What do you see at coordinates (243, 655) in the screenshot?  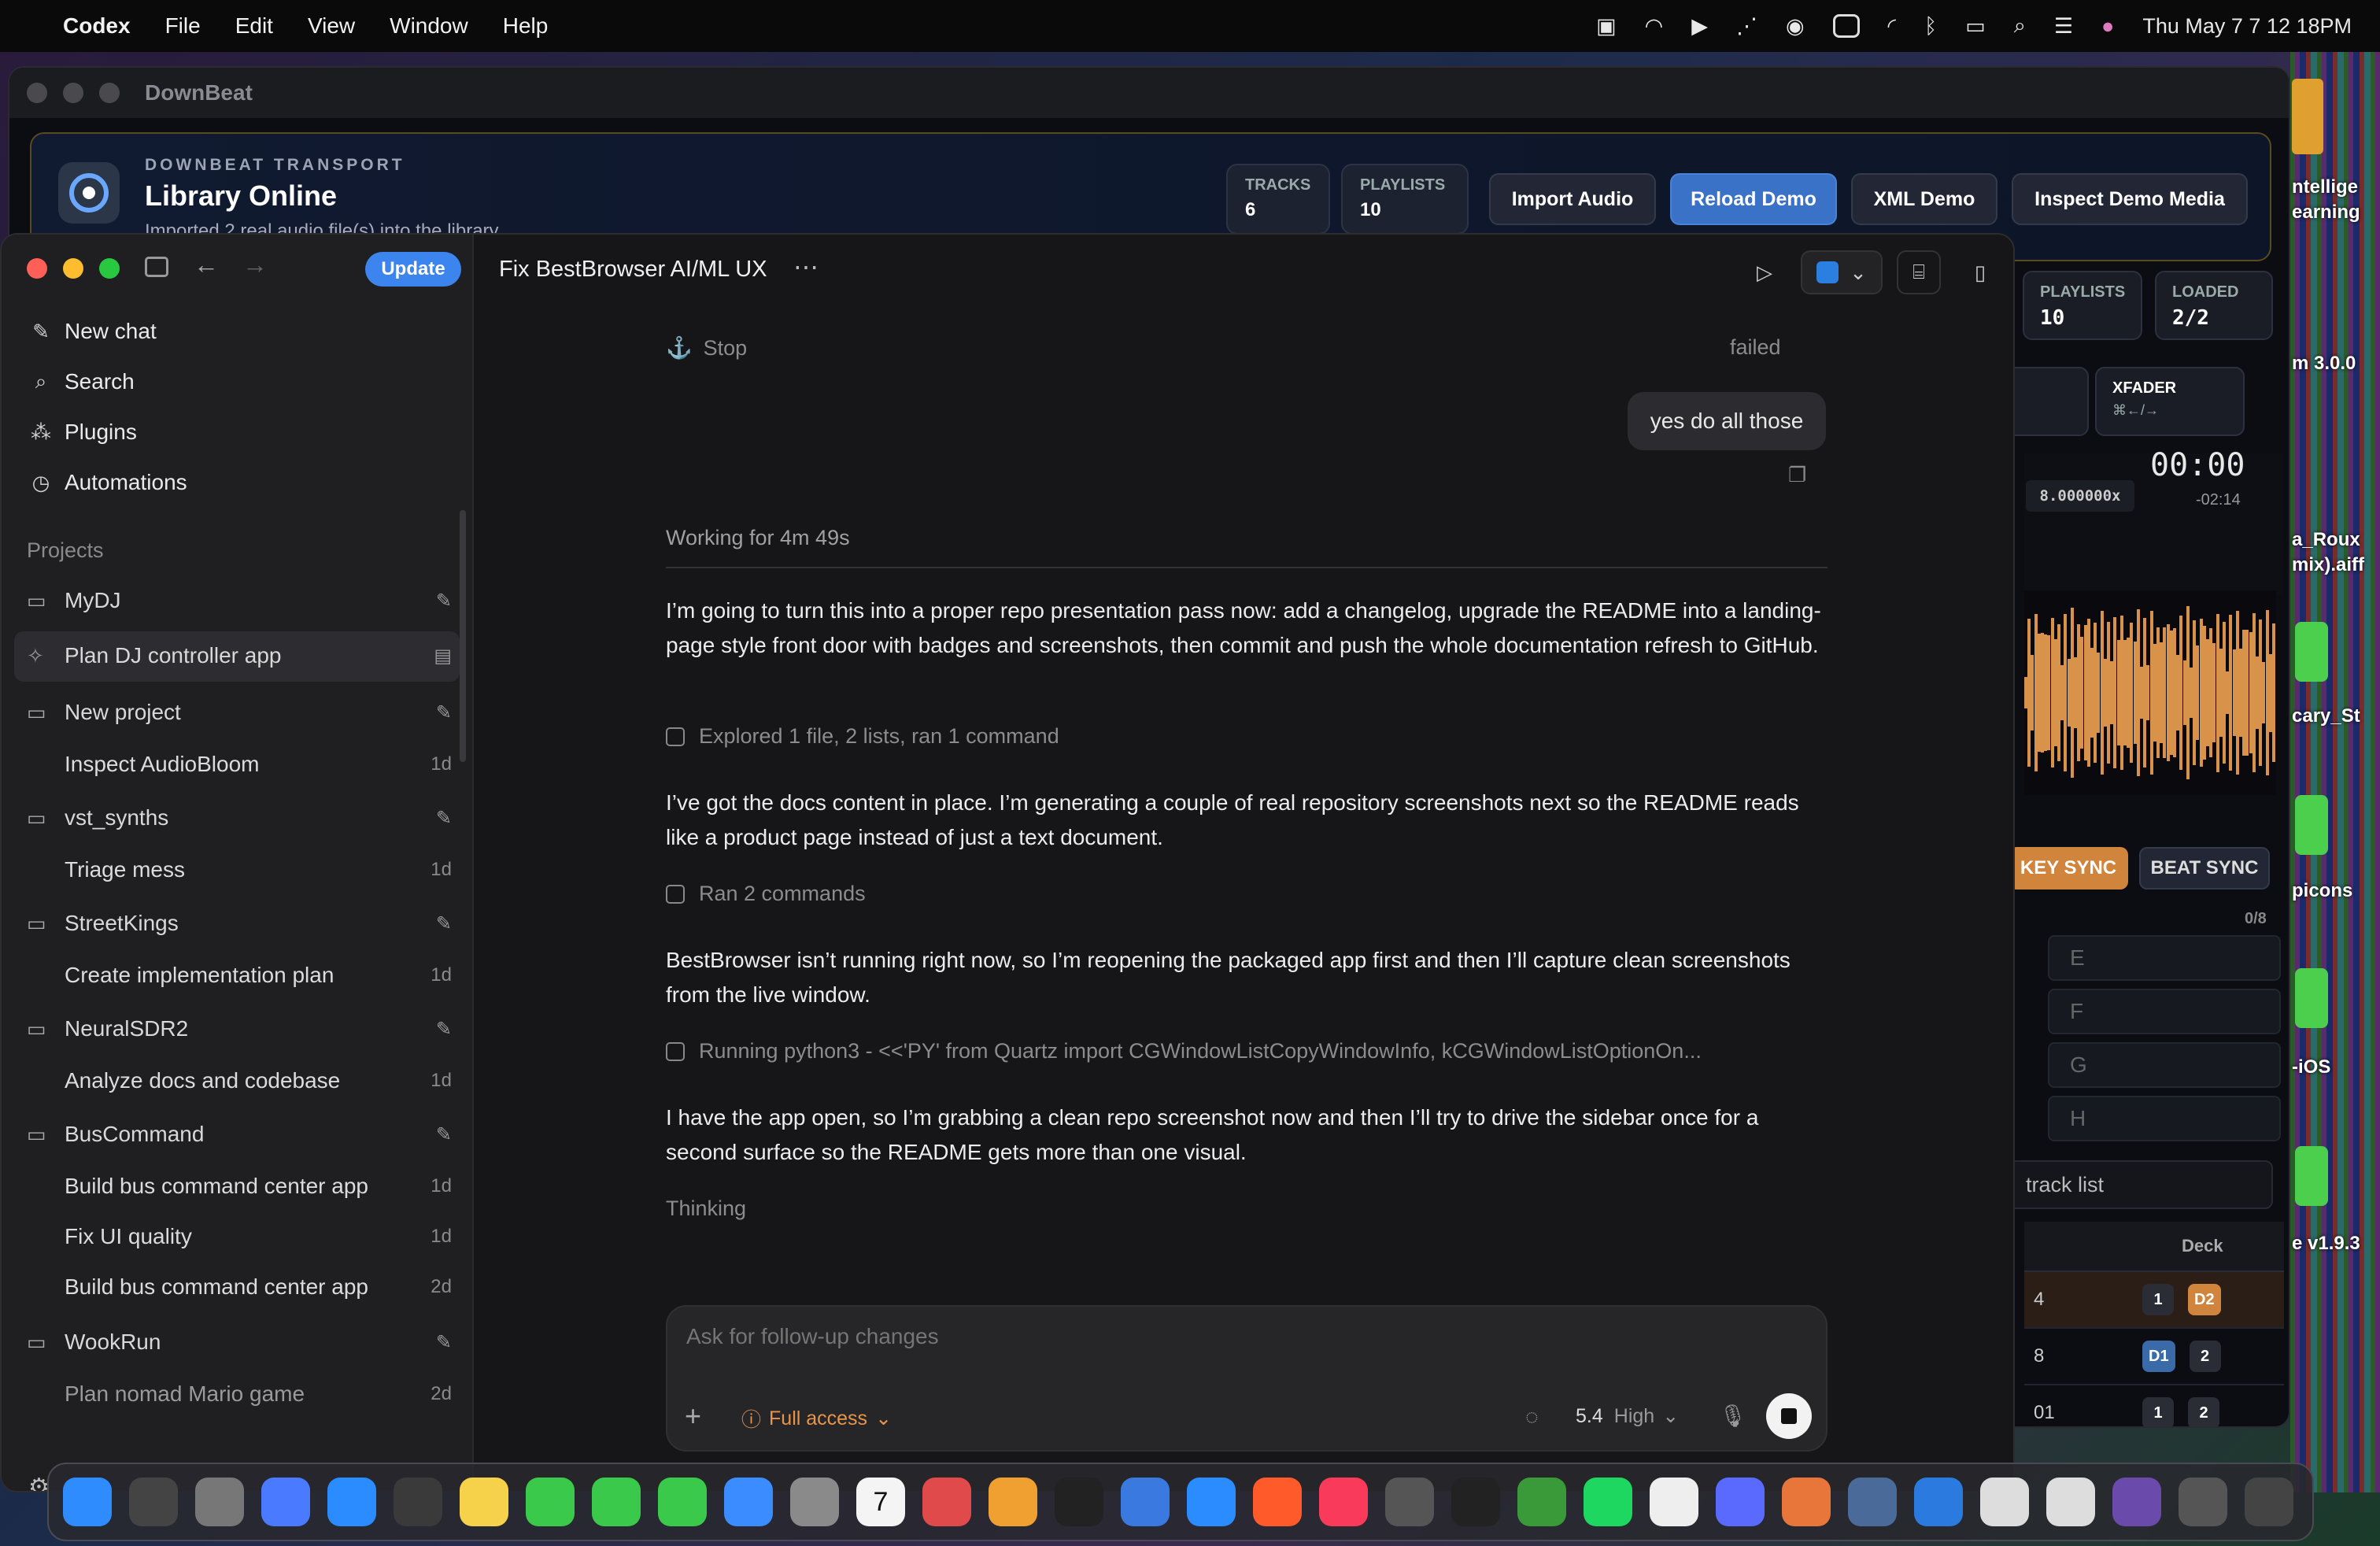 I see `thread-plan-dj: ✧ Plan DJ controller app ▤` at bounding box center [243, 655].